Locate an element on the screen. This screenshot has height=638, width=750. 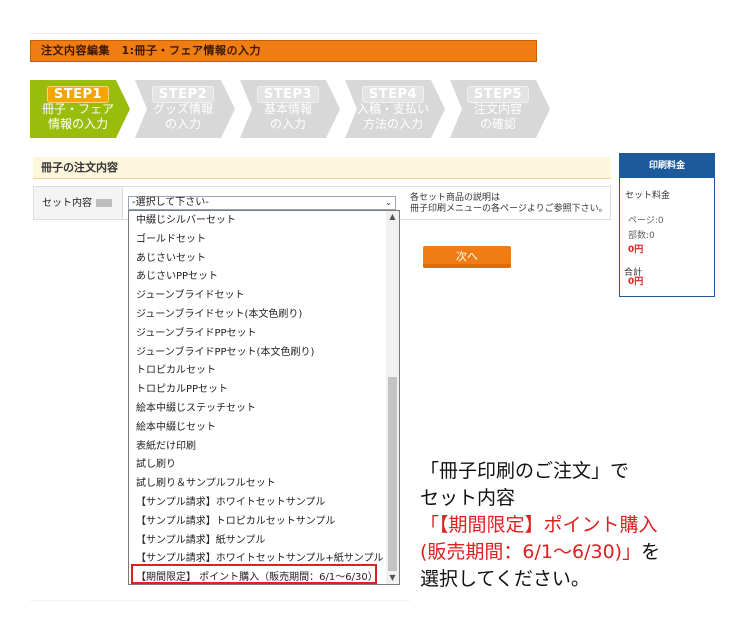
dropdown-option: 中綴じシルバーセット is located at coordinates (186, 221).